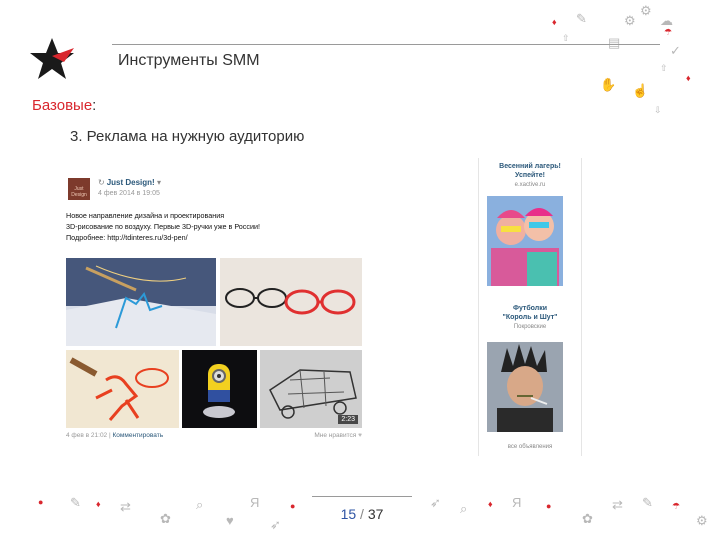 The image size is (720, 540). Describe the element at coordinates (101, 182) in the screenshot. I see `repost-icon: ↻` at that location.